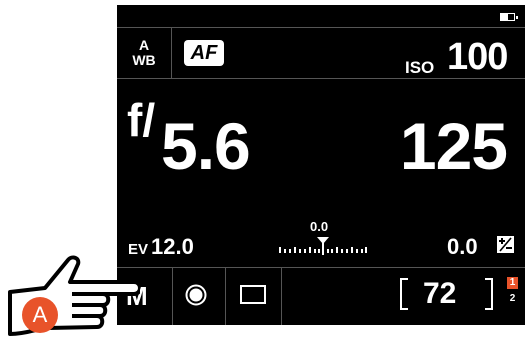 The width and height of the screenshot is (526, 351). I want to click on battery-icon, so click(509, 17).